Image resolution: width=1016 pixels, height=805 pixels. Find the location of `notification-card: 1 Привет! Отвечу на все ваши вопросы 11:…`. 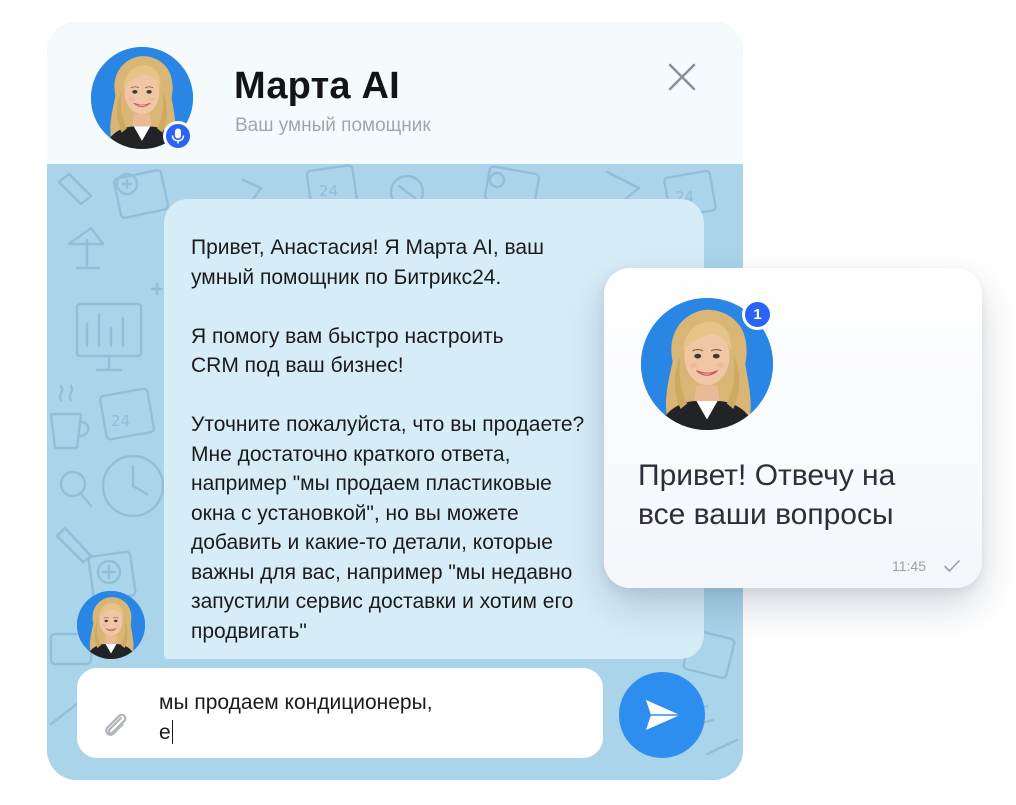

notification-card: 1 Привет! Отвечу на все ваши вопросы 11:… is located at coordinates (793, 428).